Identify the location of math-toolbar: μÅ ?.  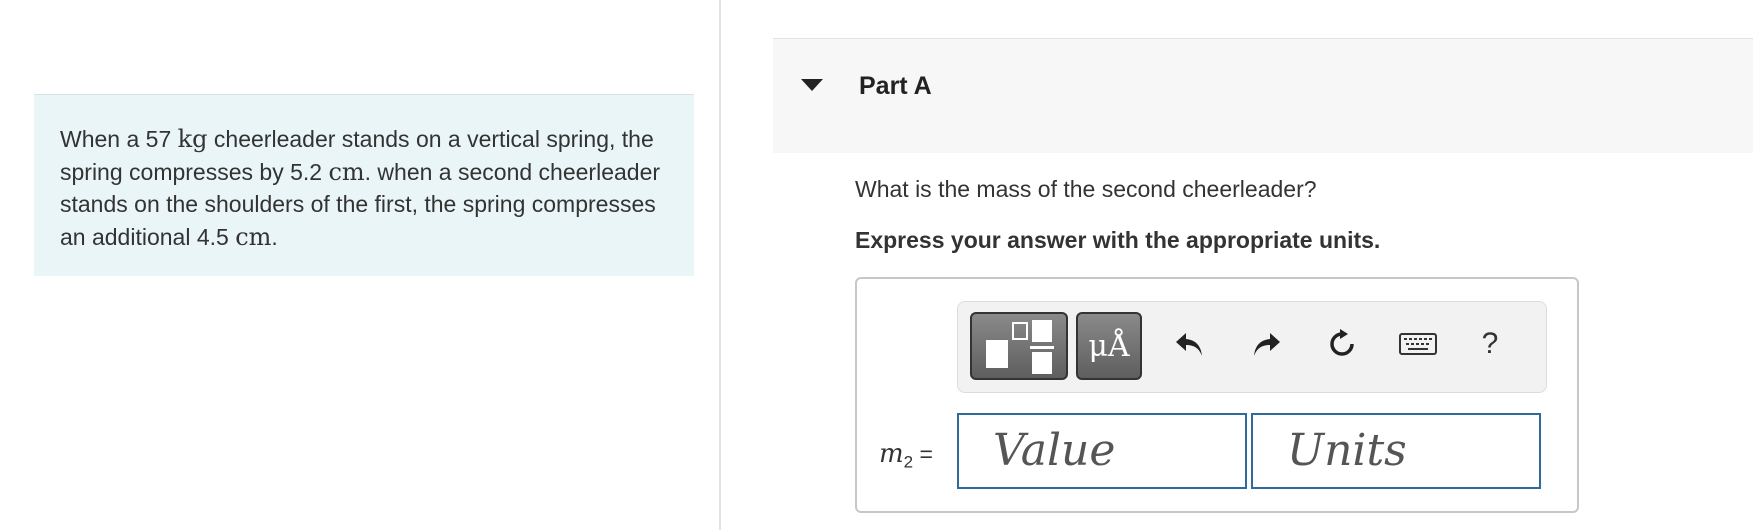
(1252, 347).